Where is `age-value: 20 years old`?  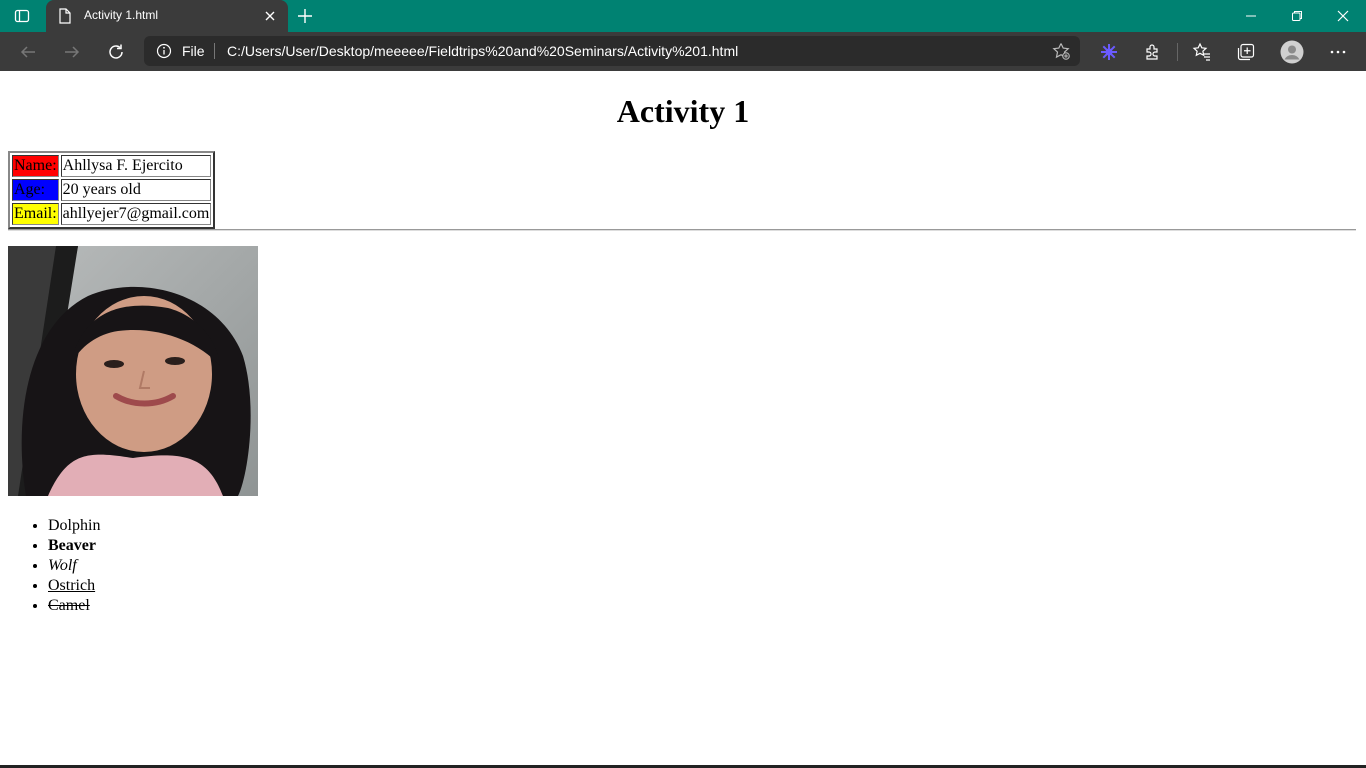
age-value: 20 years old is located at coordinates (136, 190).